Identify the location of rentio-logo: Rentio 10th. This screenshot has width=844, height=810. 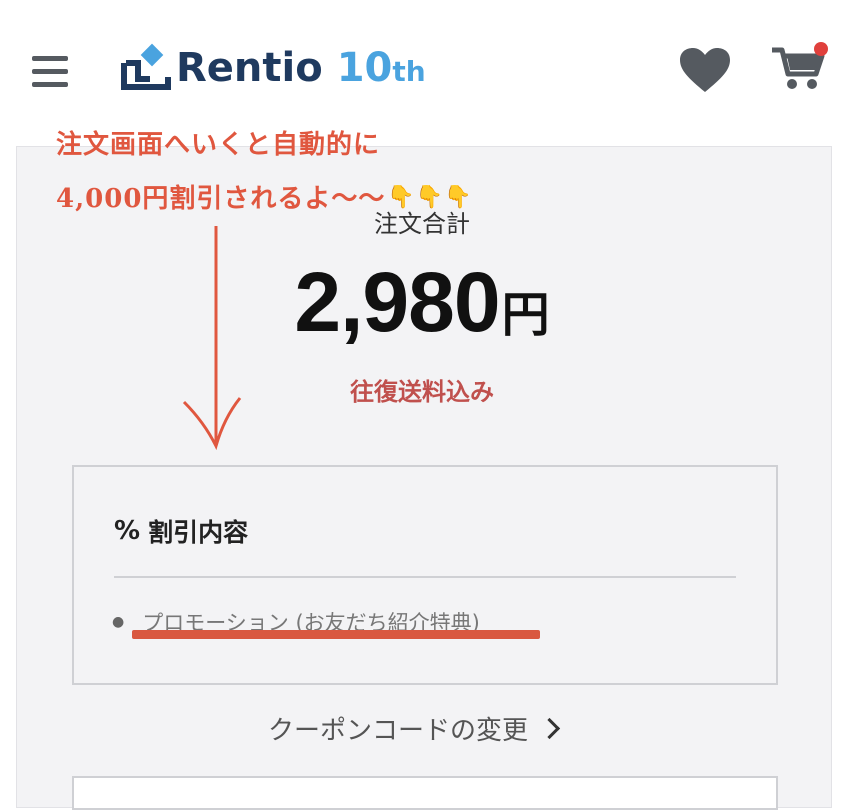
(273, 68).